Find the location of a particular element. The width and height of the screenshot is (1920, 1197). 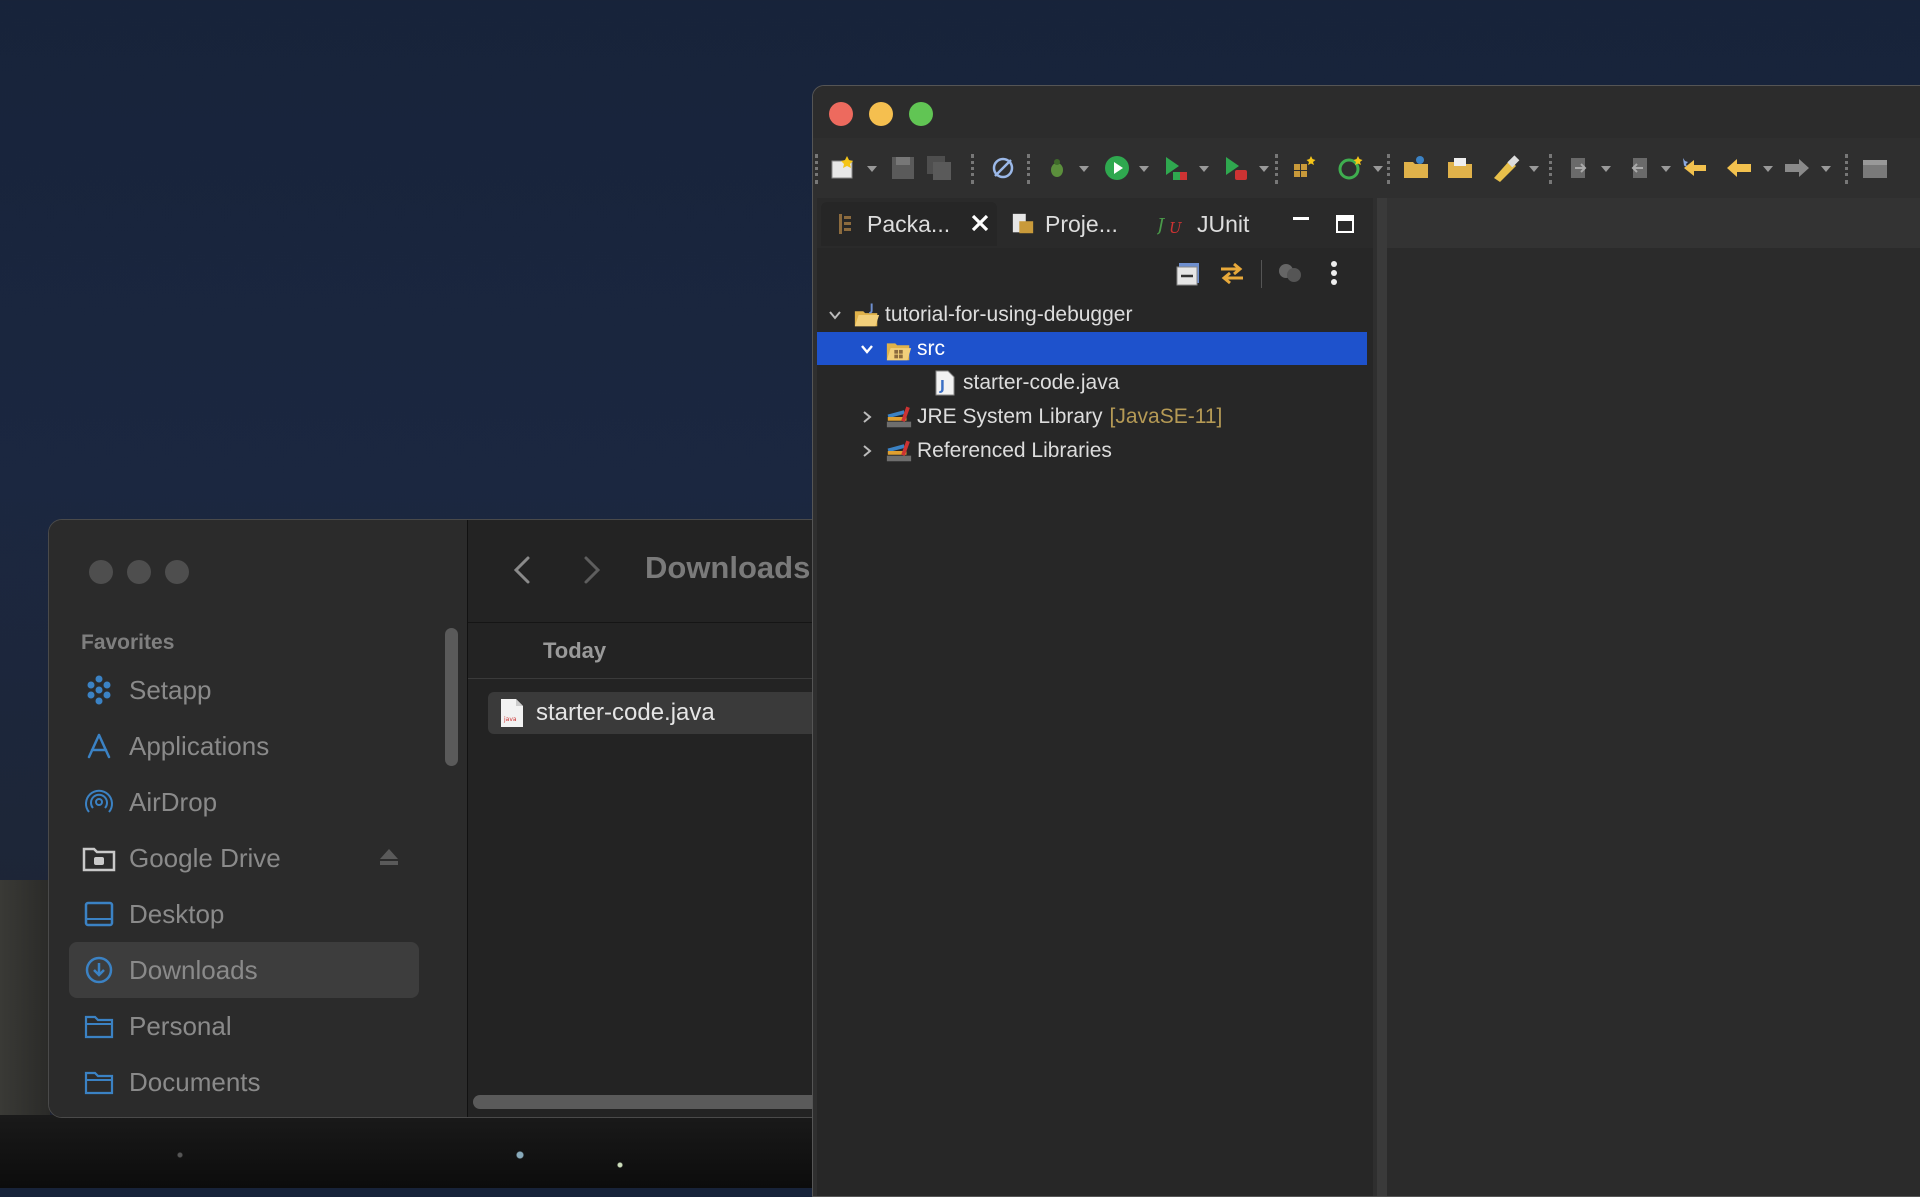

collapse-all-icon is located at coordinates (1188, 273).